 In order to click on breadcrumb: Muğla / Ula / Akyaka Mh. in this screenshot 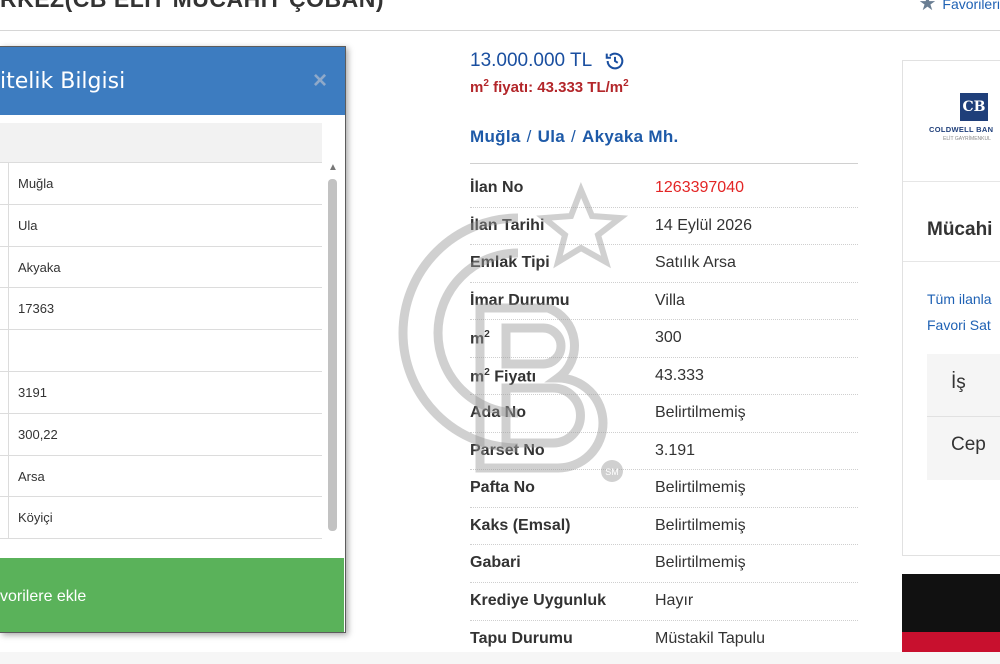, I will do `click(574, 136)`.